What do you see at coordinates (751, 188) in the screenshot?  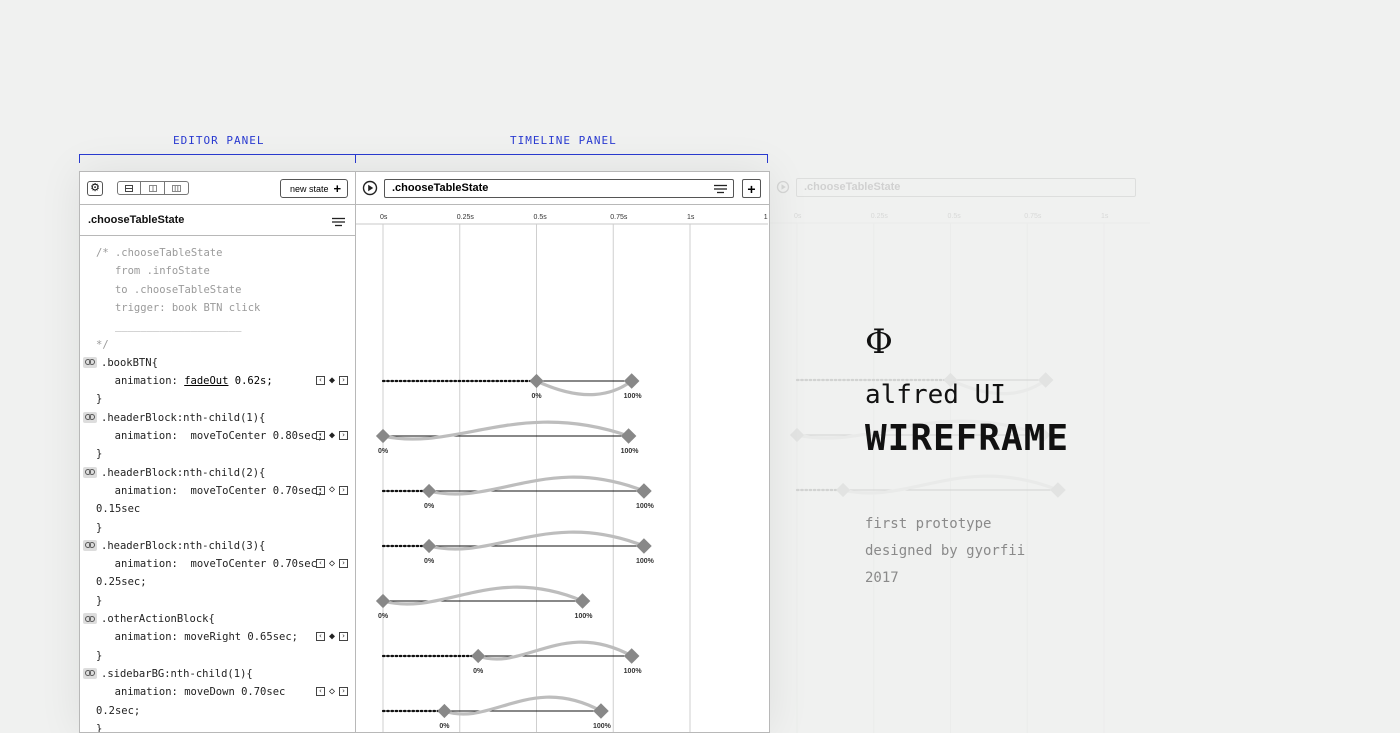 I see `add-track-button: +` at bounding box center [751, 188].